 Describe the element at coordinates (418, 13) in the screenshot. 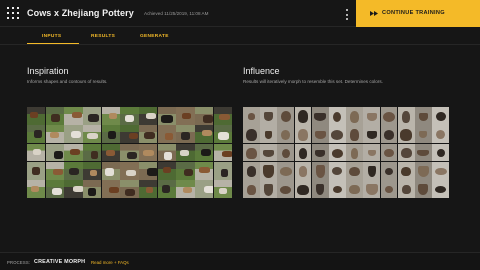

I see `continue-training-button: CONTINUE TRAINING` at that location.